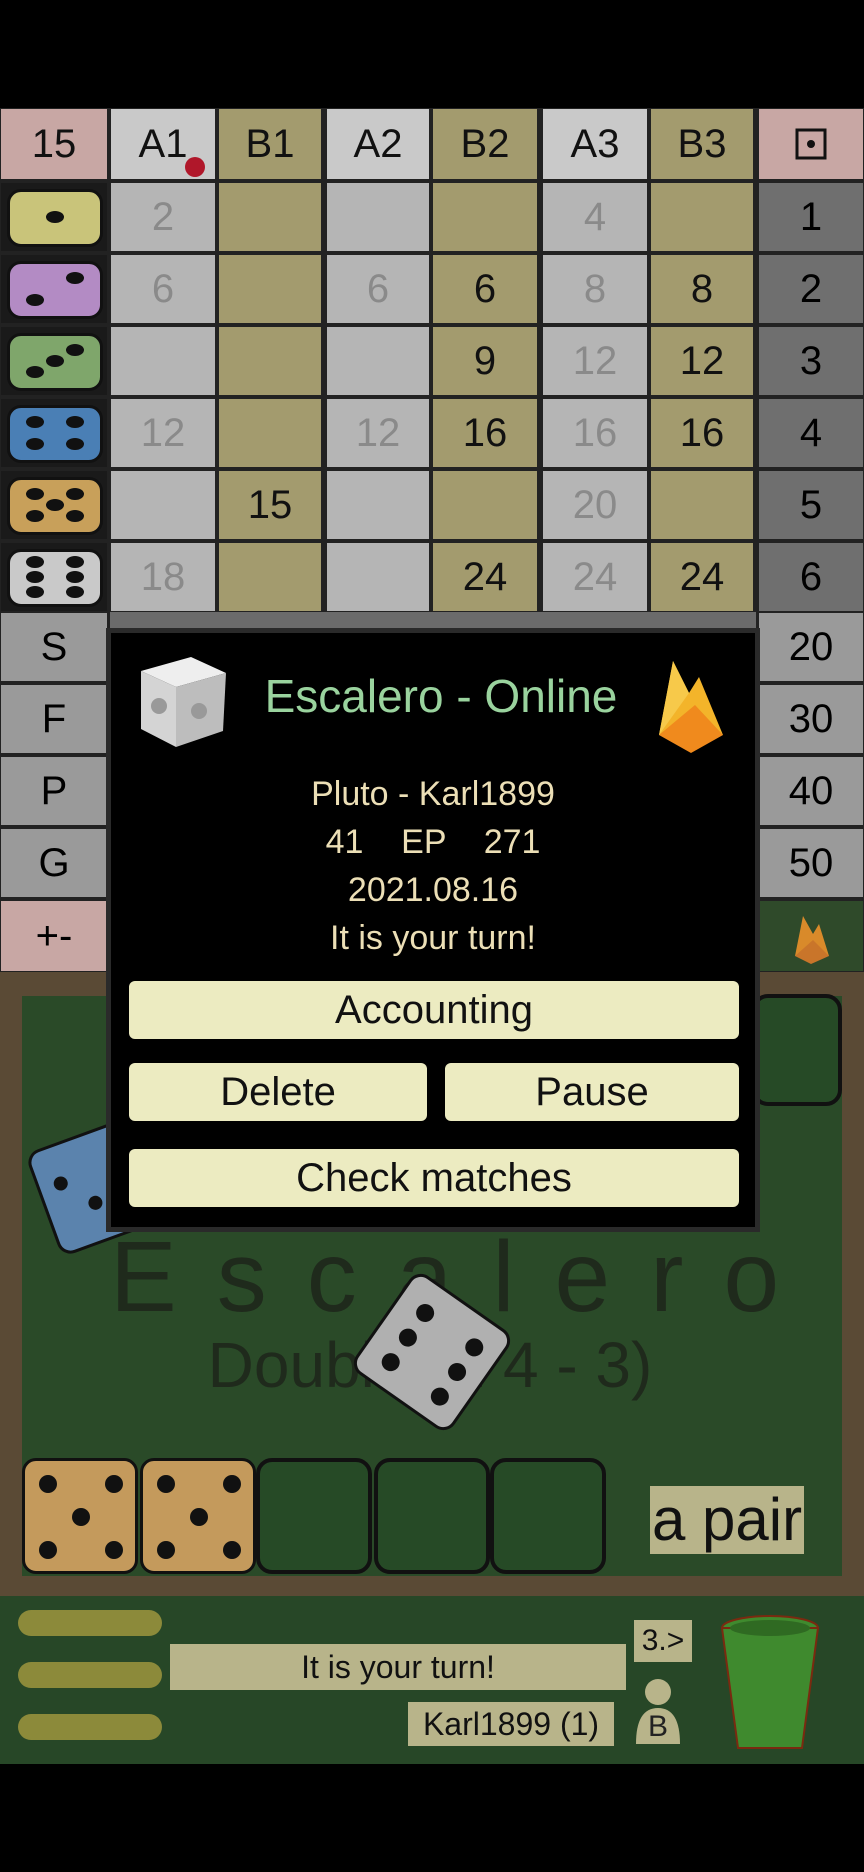  Describe the element at coordinates (54, 936) in the screenshot. I see `row-label-plusminus: +-` at that location.